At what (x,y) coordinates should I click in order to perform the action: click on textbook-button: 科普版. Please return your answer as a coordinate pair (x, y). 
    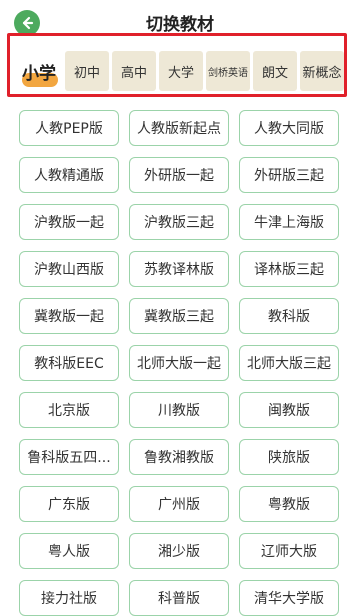
    Looking at the image, I should click on (179, 598).